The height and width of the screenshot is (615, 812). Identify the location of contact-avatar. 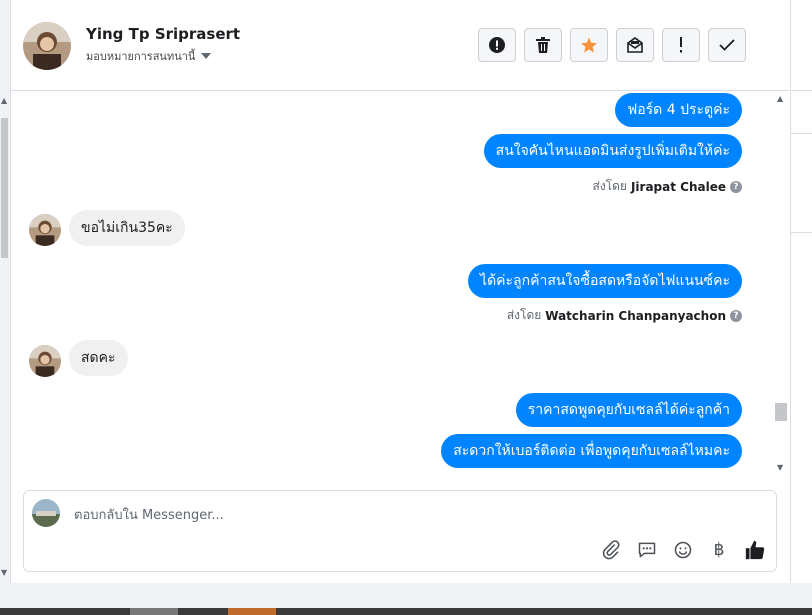
(47, 46).